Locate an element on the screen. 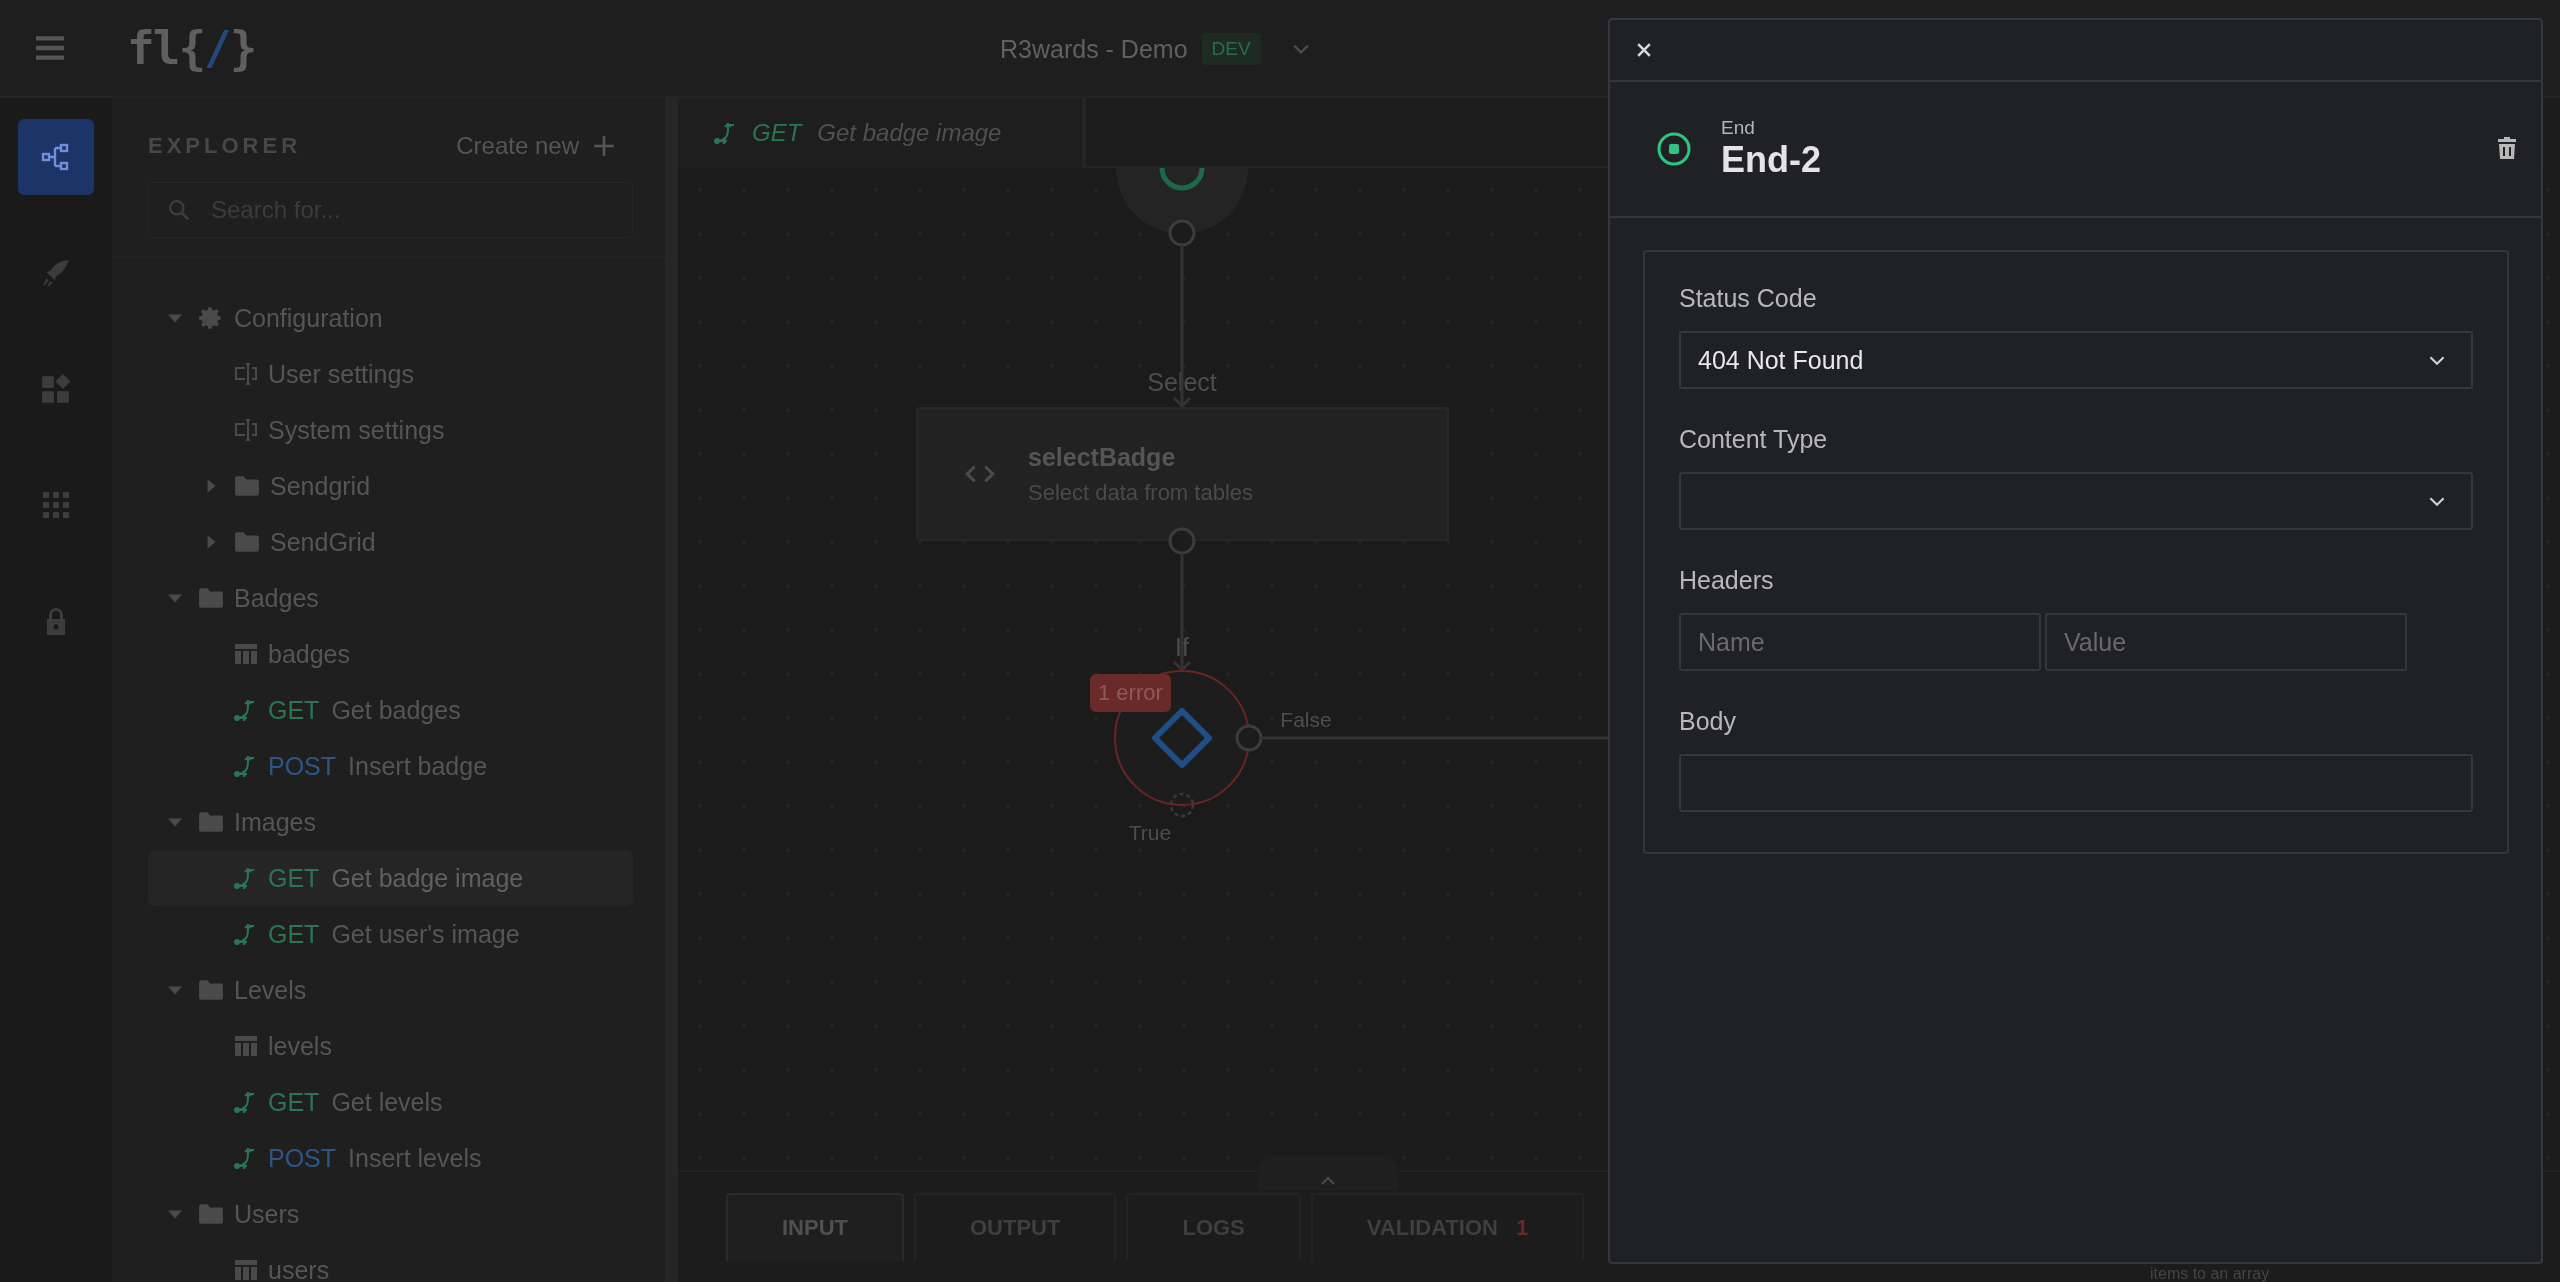 This screenshot has height=1282, width=2560. plus-icon is located at coordinates (604, 146).